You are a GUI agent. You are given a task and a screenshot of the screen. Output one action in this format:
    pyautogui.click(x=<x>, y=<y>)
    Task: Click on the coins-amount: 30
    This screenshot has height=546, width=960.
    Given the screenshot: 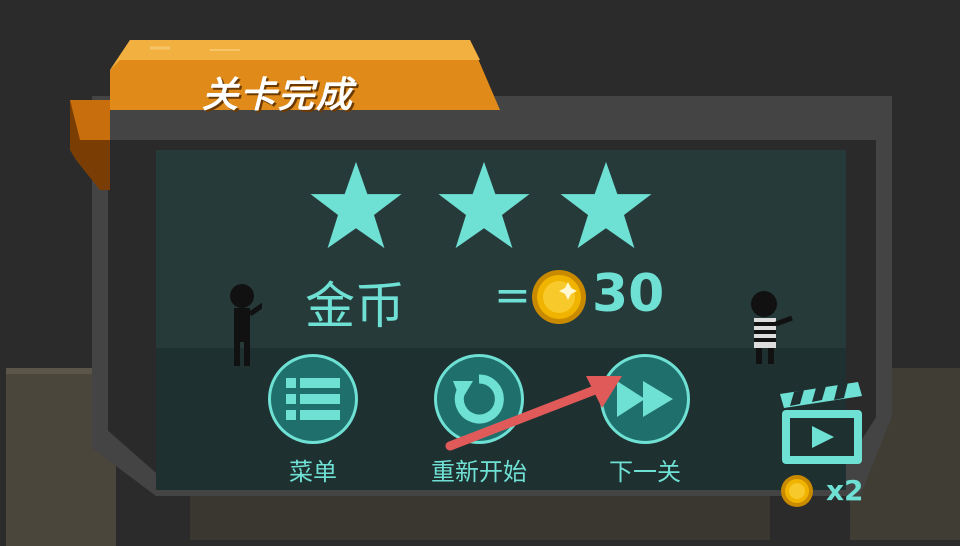 What is the action you would take?
    pyautogui.click(x=628, y=294)
    